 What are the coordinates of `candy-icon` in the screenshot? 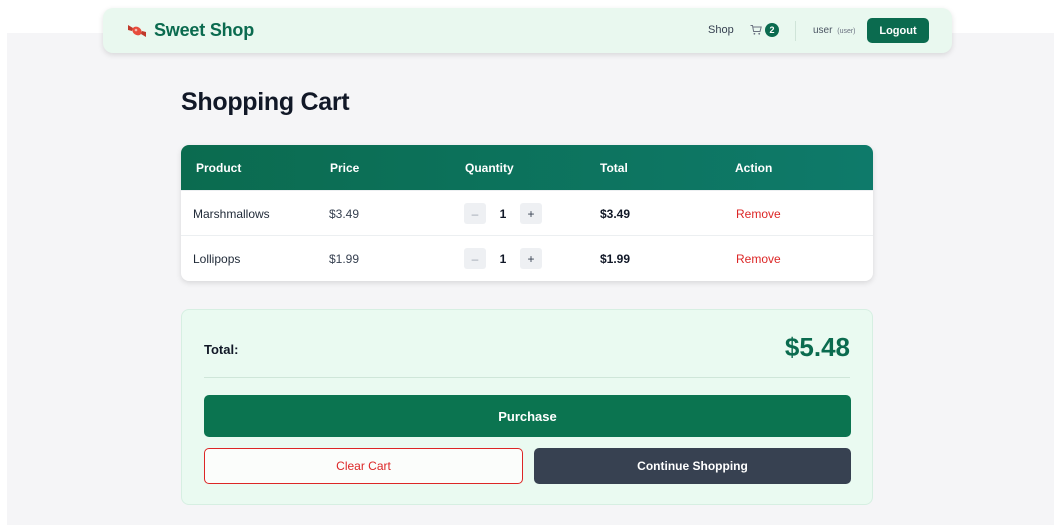 It's located at (137, 30).